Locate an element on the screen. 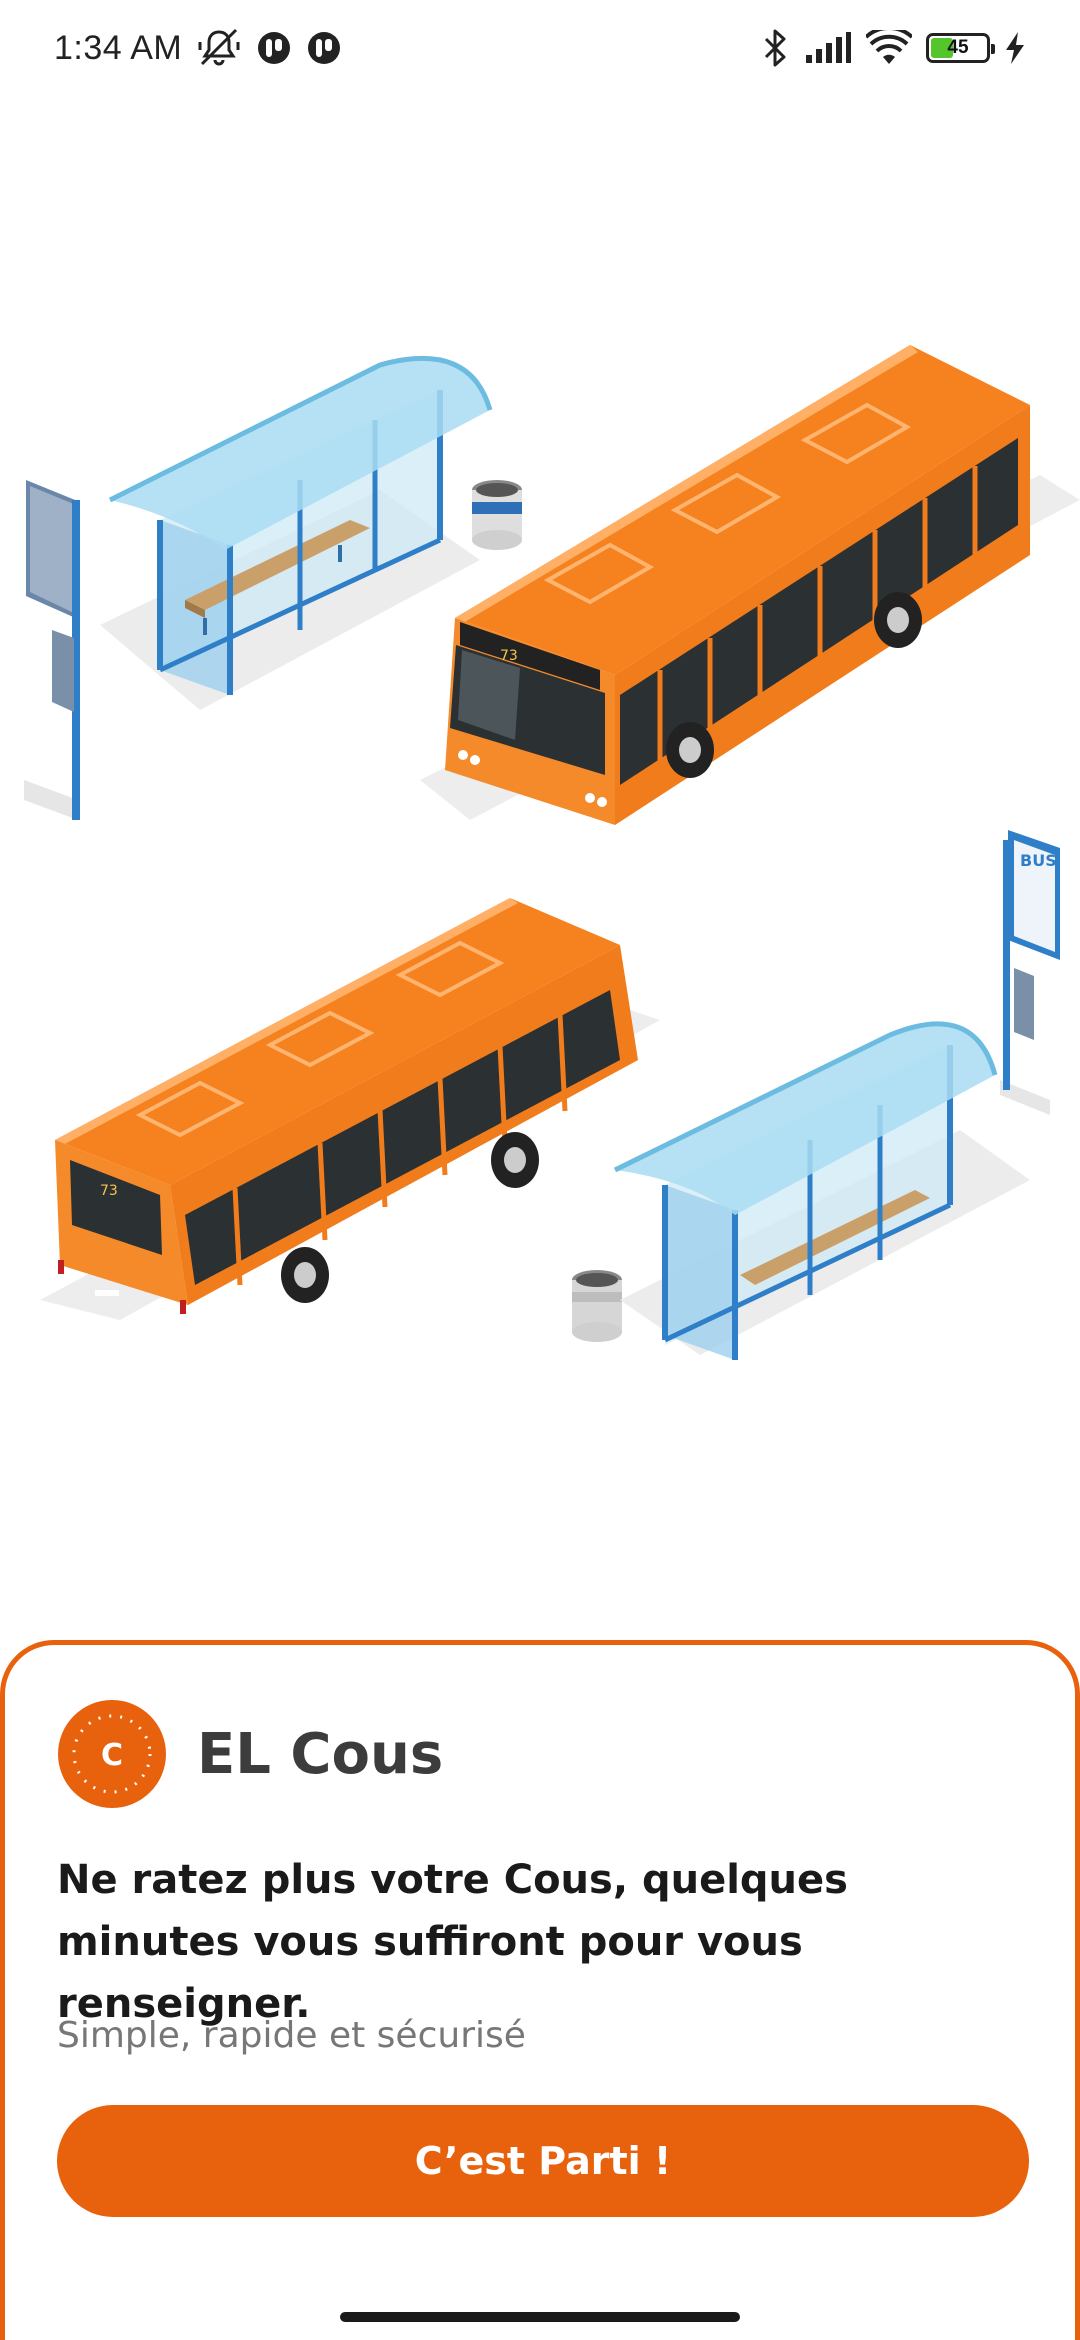 The height and width of the screenshot is (2340, 1080). app-logo-letter: C is located at coordinates (112, 1755).